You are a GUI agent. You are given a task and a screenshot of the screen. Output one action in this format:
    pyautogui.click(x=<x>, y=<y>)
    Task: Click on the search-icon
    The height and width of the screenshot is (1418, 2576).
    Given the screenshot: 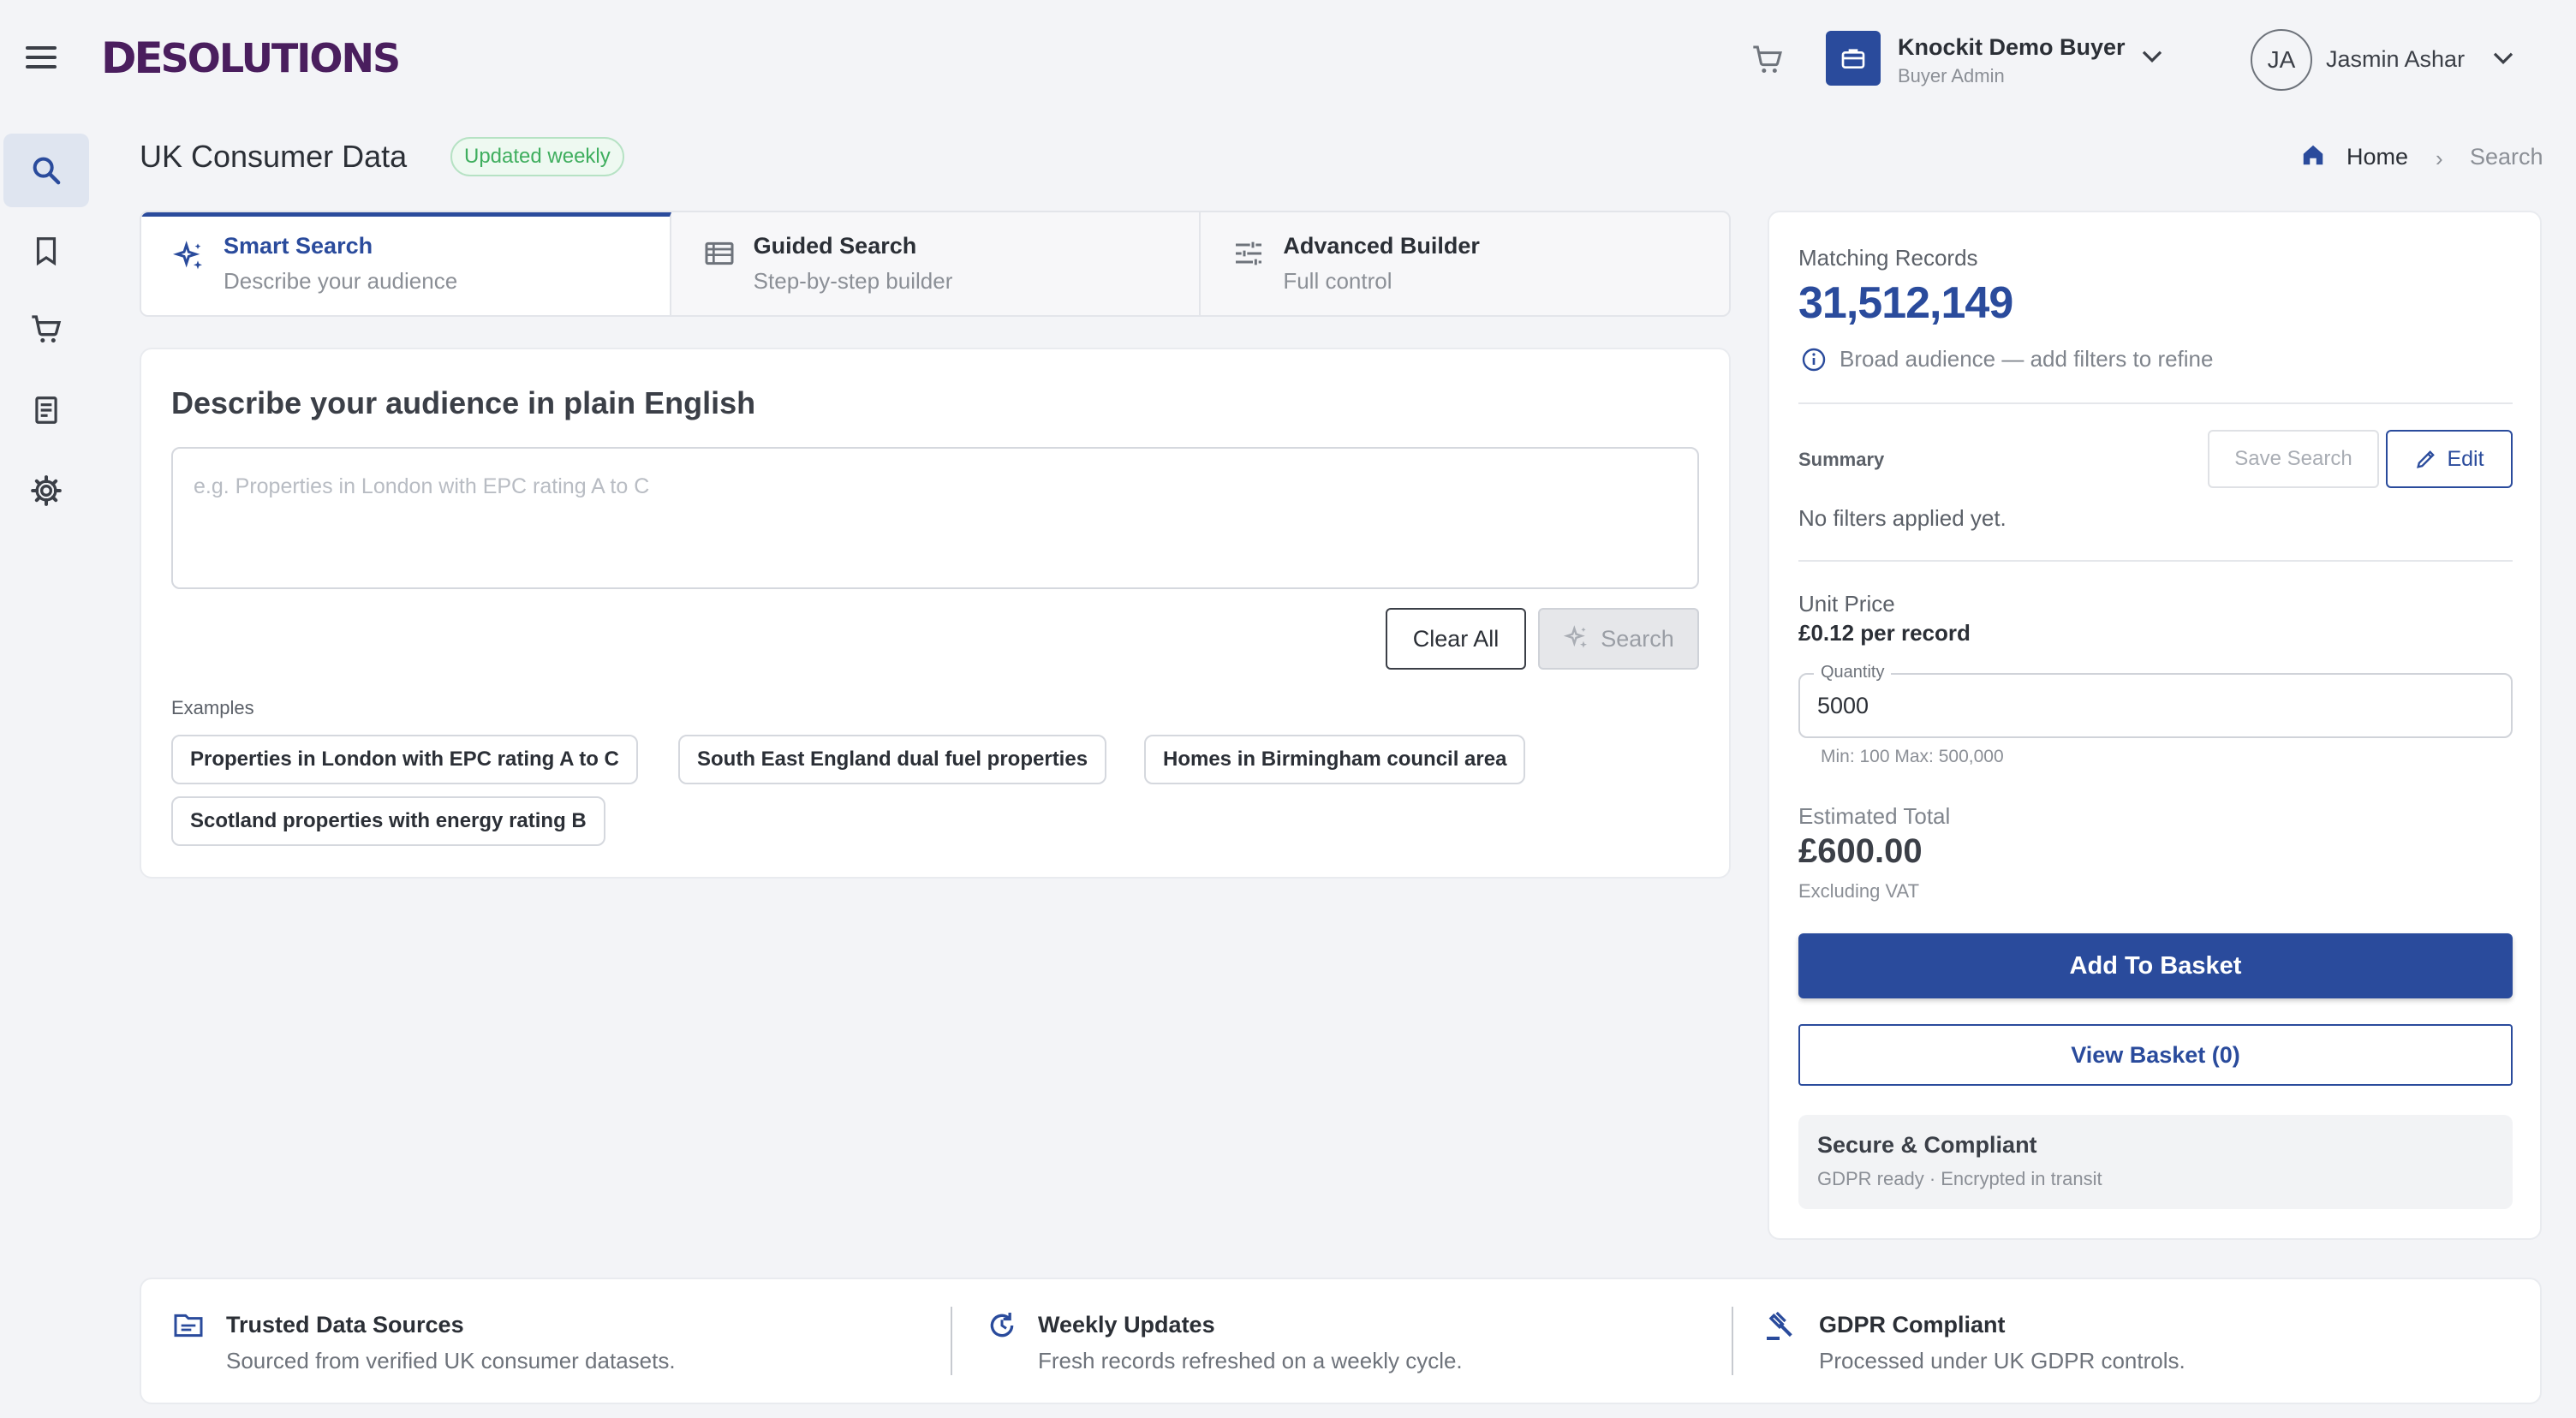 What is the action you would take?
    pyautogui.click(x=47, y=171)
    